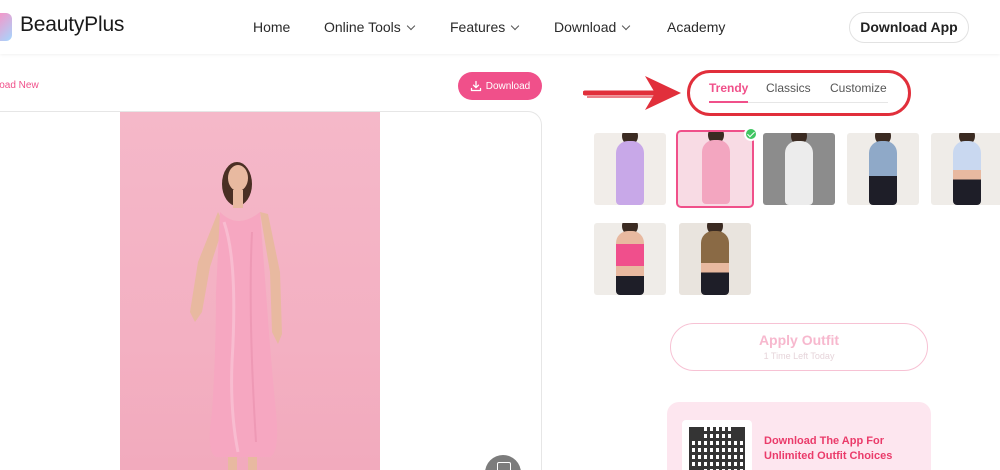 This screenshot has width=1000, height=470. What do you see at coordinates (799, 356) in the screenshot?
I see `apply-outfit-remaining: 1 Time Left Today` at bounding box center [799, 356].